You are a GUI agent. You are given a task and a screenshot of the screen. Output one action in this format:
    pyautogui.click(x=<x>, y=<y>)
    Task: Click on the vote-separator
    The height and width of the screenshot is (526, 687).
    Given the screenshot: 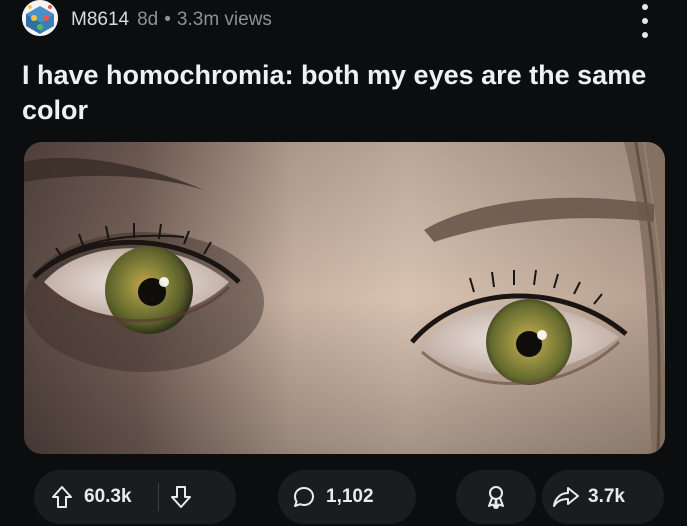 What is the action you would take?
    pyautogui.click(x=158, y=497)
    